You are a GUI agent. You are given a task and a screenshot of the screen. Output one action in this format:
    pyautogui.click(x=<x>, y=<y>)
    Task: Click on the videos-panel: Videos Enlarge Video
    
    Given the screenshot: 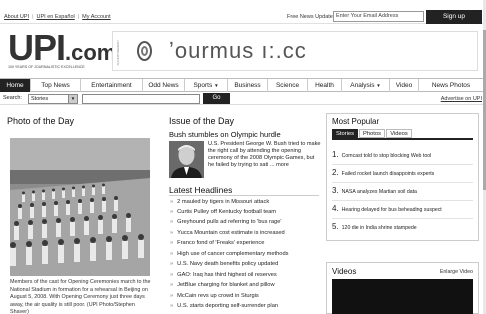 What is the action you would take?
    pyautogui.click(x=402, y=288)
    